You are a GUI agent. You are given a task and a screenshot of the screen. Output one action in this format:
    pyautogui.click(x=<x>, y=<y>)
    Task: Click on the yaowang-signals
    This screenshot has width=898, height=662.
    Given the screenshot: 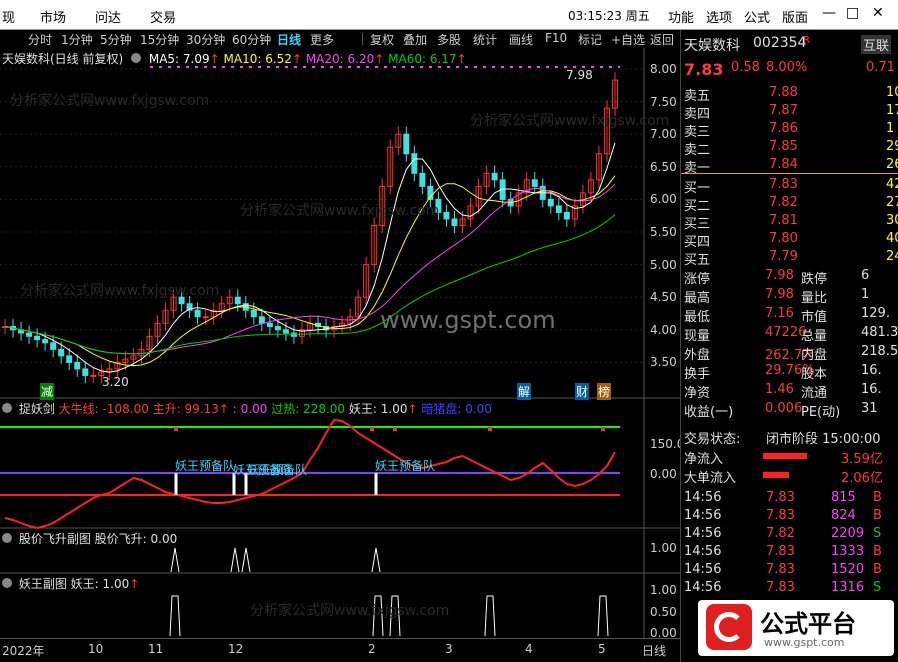 What is the action you would take?
    pyautogui.click(x=389, y=616)
    